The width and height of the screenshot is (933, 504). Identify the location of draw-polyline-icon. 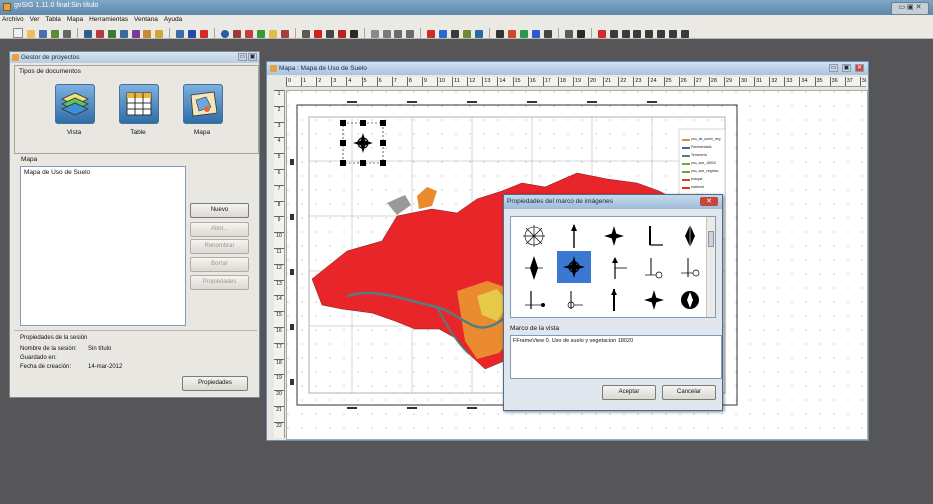
(249, 34).